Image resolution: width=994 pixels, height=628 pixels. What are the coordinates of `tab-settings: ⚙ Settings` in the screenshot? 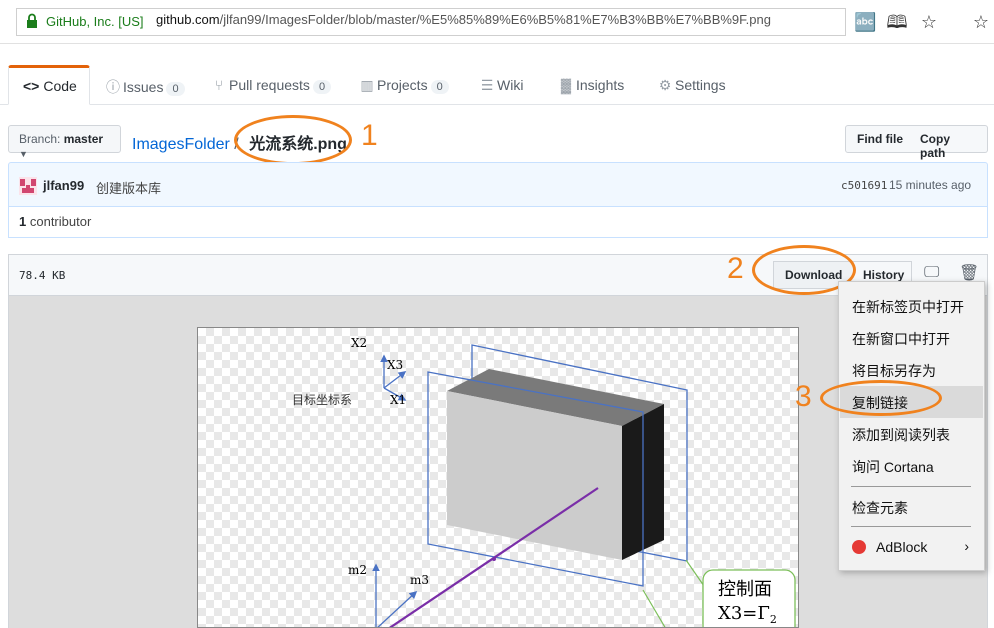 It's located at (692, 85).